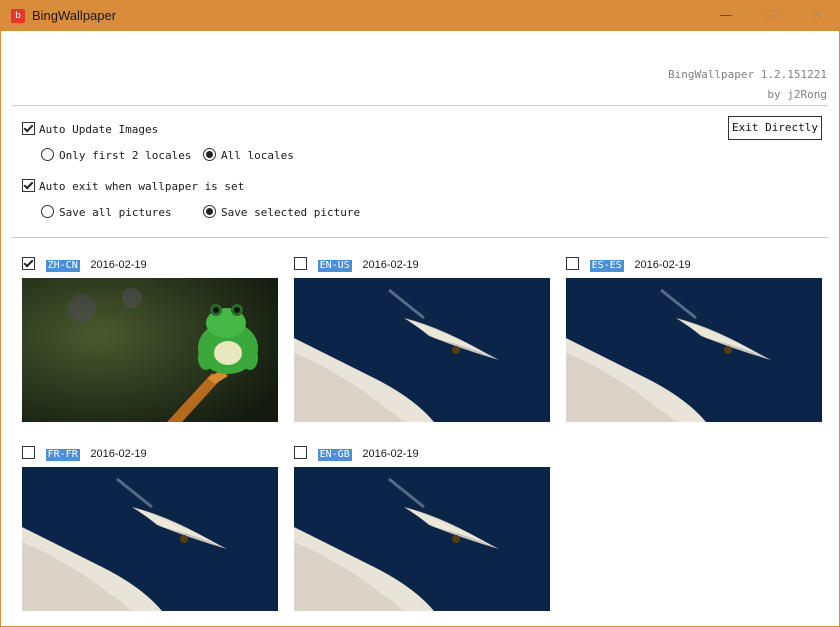  I want to click on wallpaper-checkbox-fr-fr, so click(28, 452).